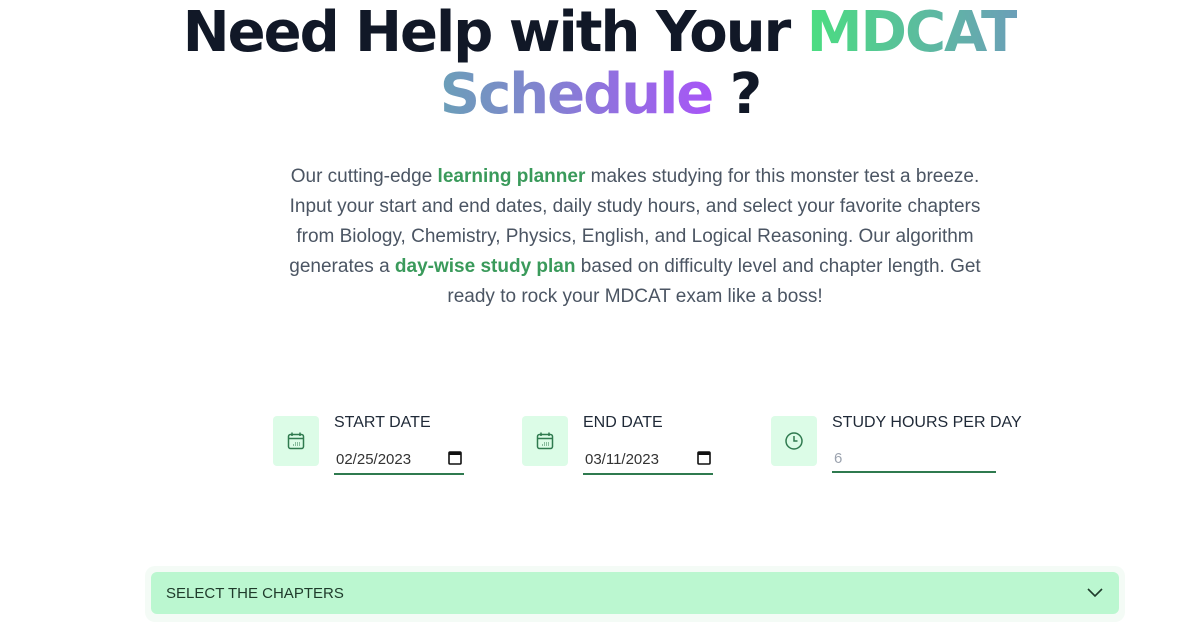 The height and width of the screenshot is (630, 1200). What do you see at coordinates (912, 32) in the screenshot?
I see `title-highlight-mdcat: MDCAT` at bounding box center [912, 32].